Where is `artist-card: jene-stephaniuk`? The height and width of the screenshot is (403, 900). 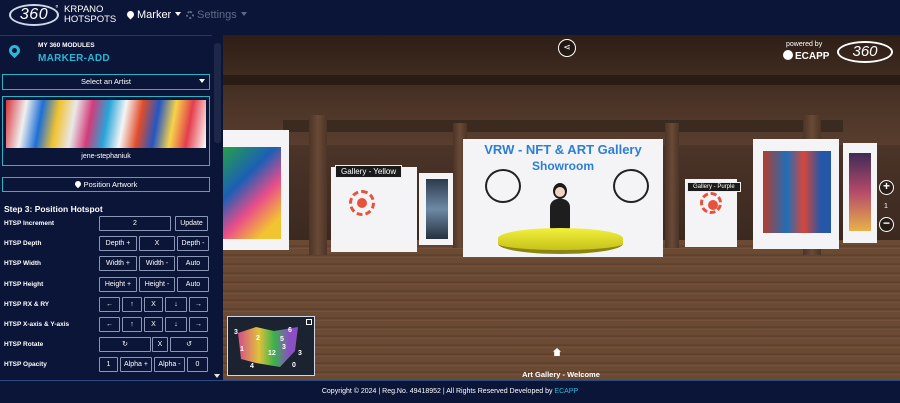 artist-card: jene-stephaniuk is located at coordinates (106, 131).